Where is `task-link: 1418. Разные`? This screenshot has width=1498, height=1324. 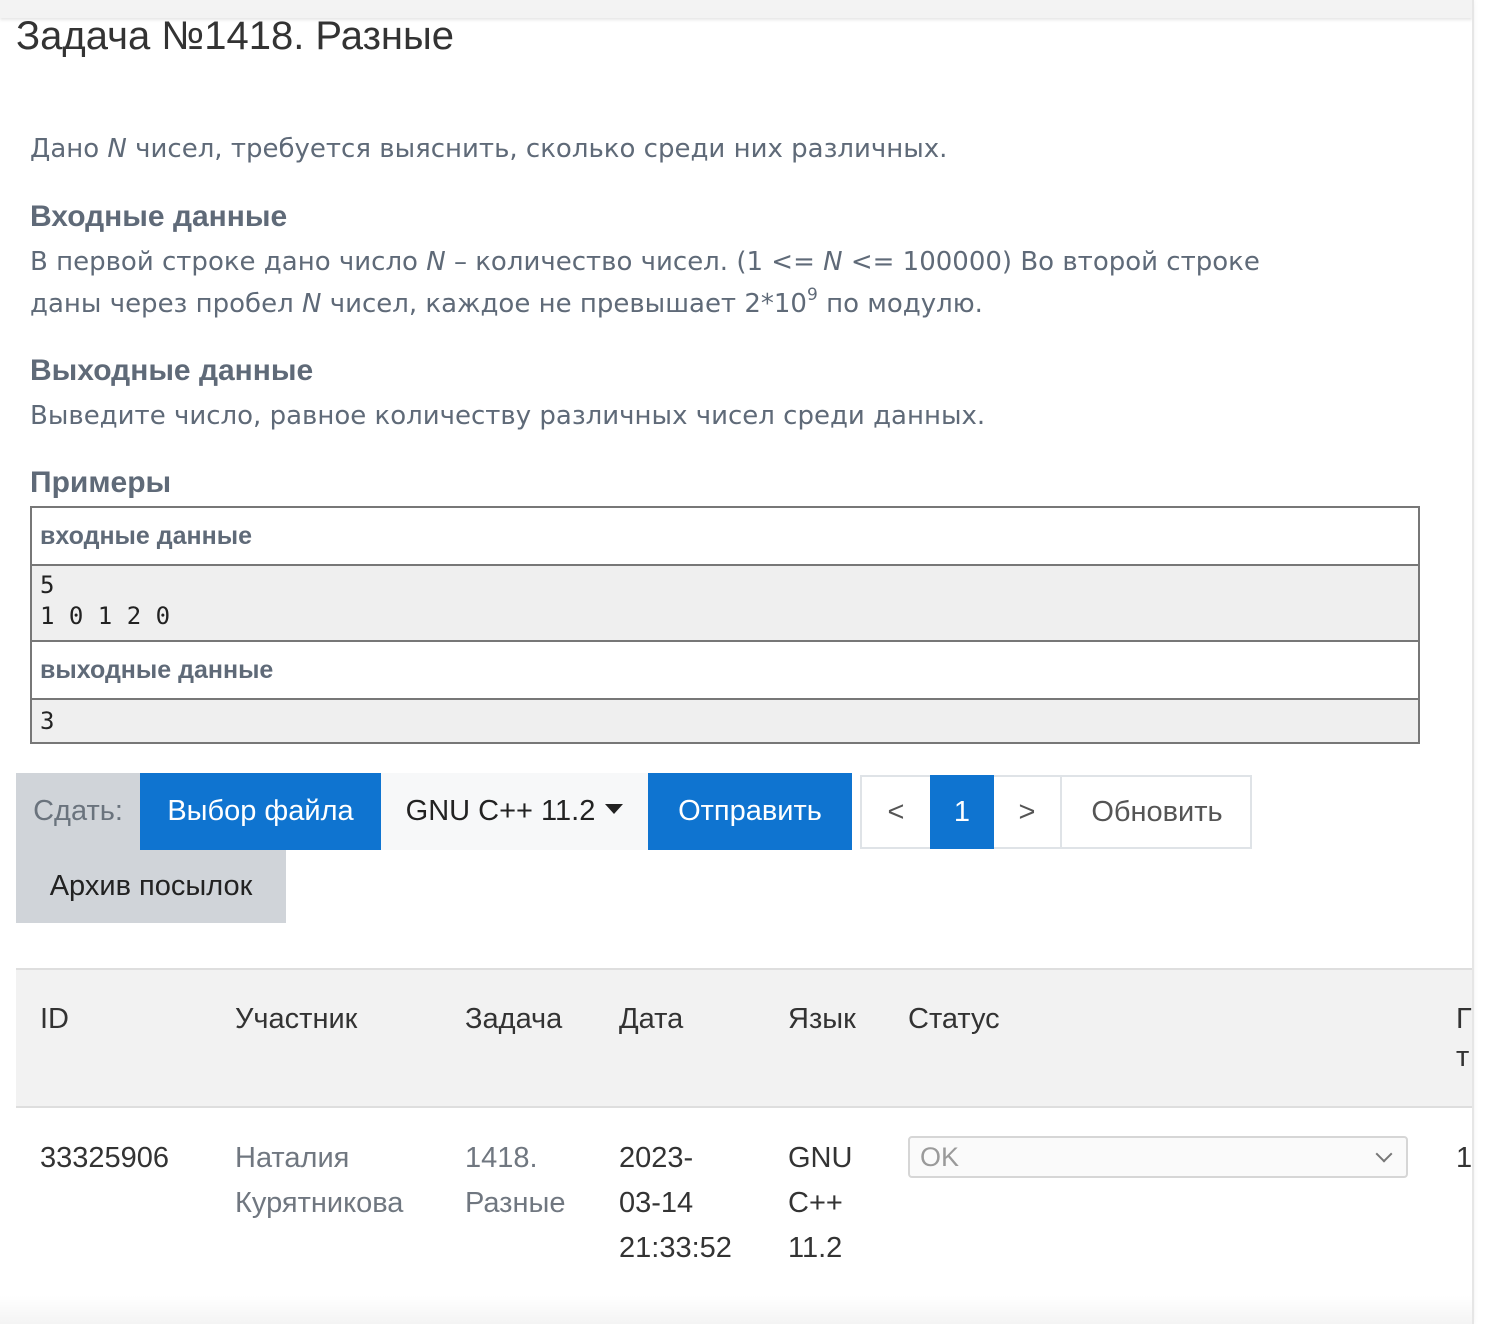
task-link: 1418. Разные is located at coordinates (515, 1181).